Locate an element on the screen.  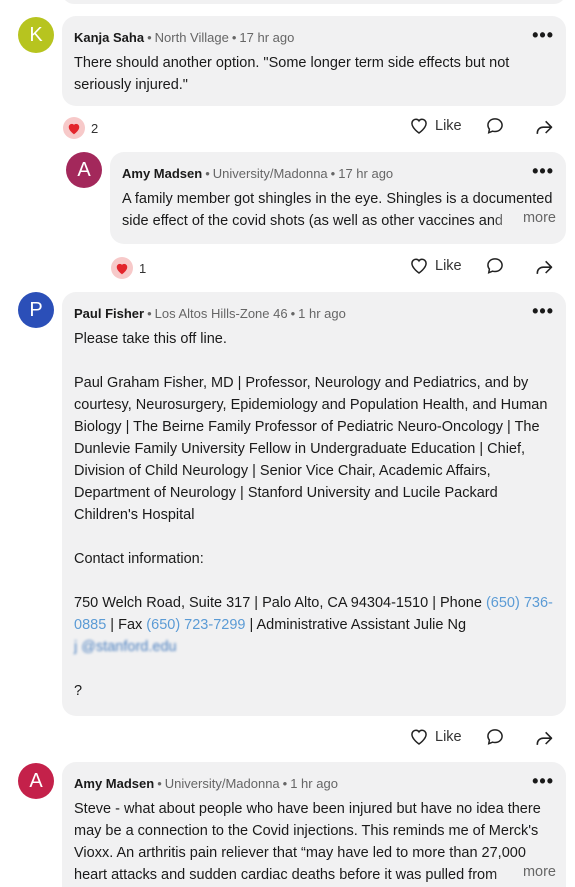
avatar: K is located at coordinates (36, 35).